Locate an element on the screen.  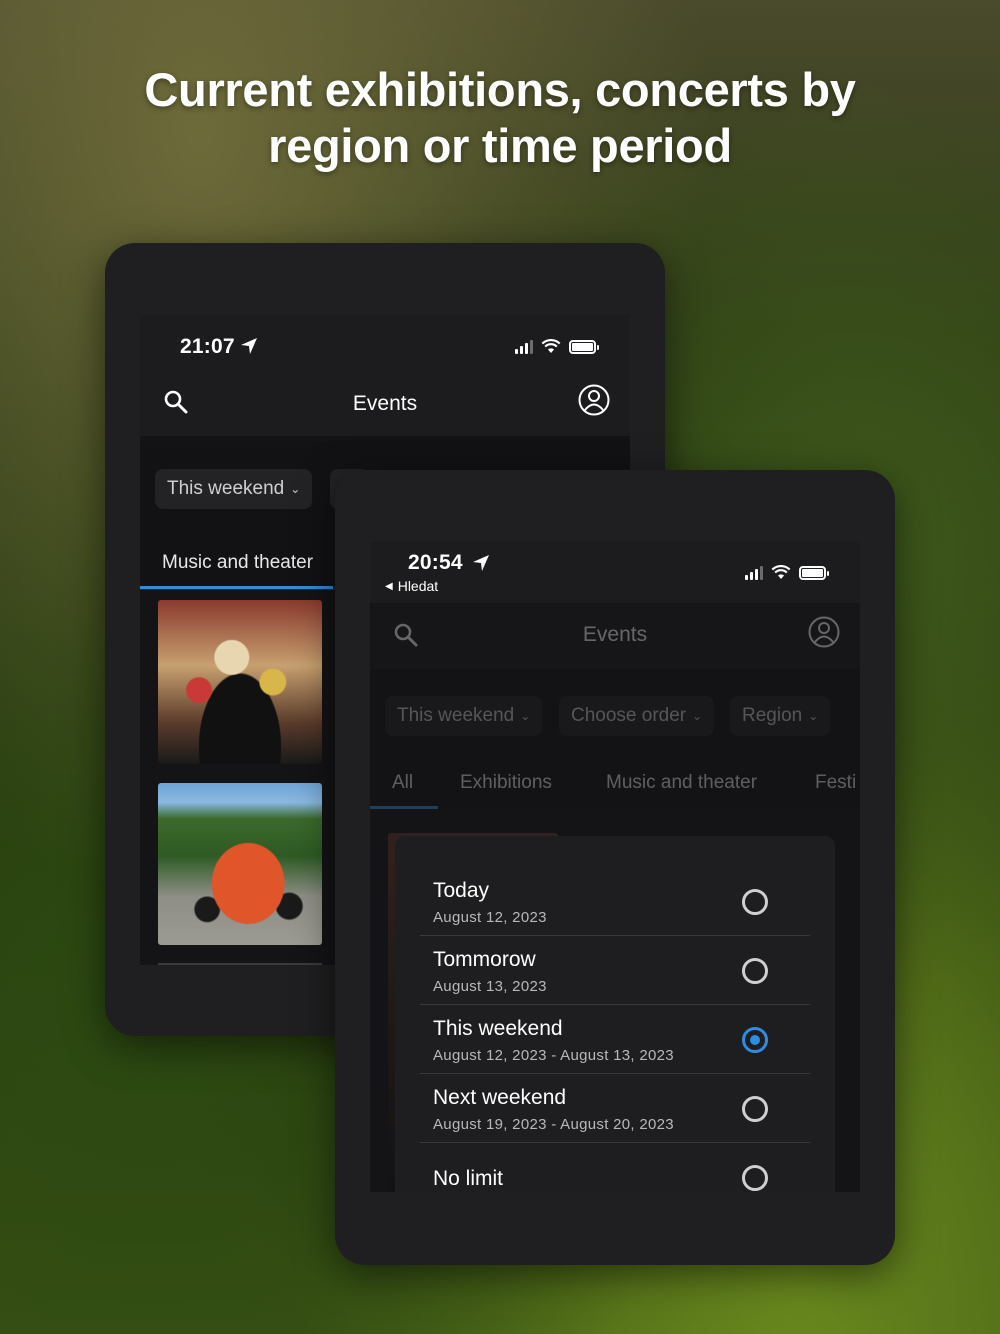
option-title: This weekend is located at coordinates (498, 1028).